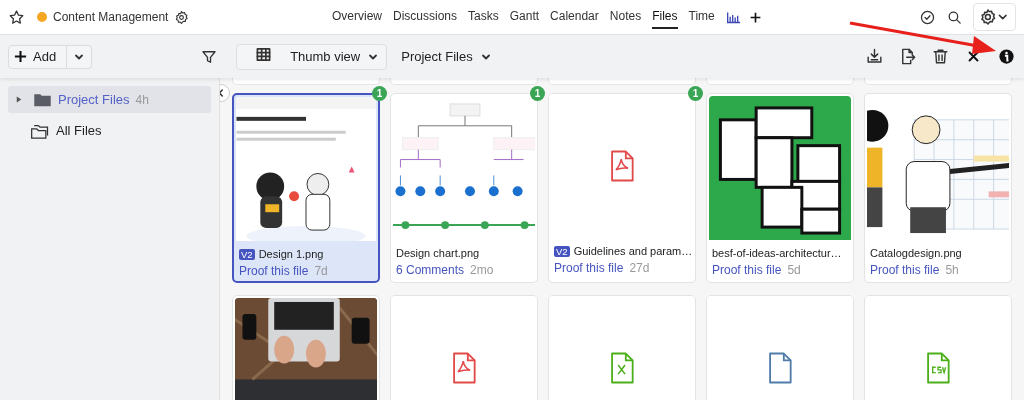 The image size is (1024, 400). What do you see at coordinates (524, 17) in the screenshot?
I see `nav-tab: Gantt` at bounding box center [524, 17].